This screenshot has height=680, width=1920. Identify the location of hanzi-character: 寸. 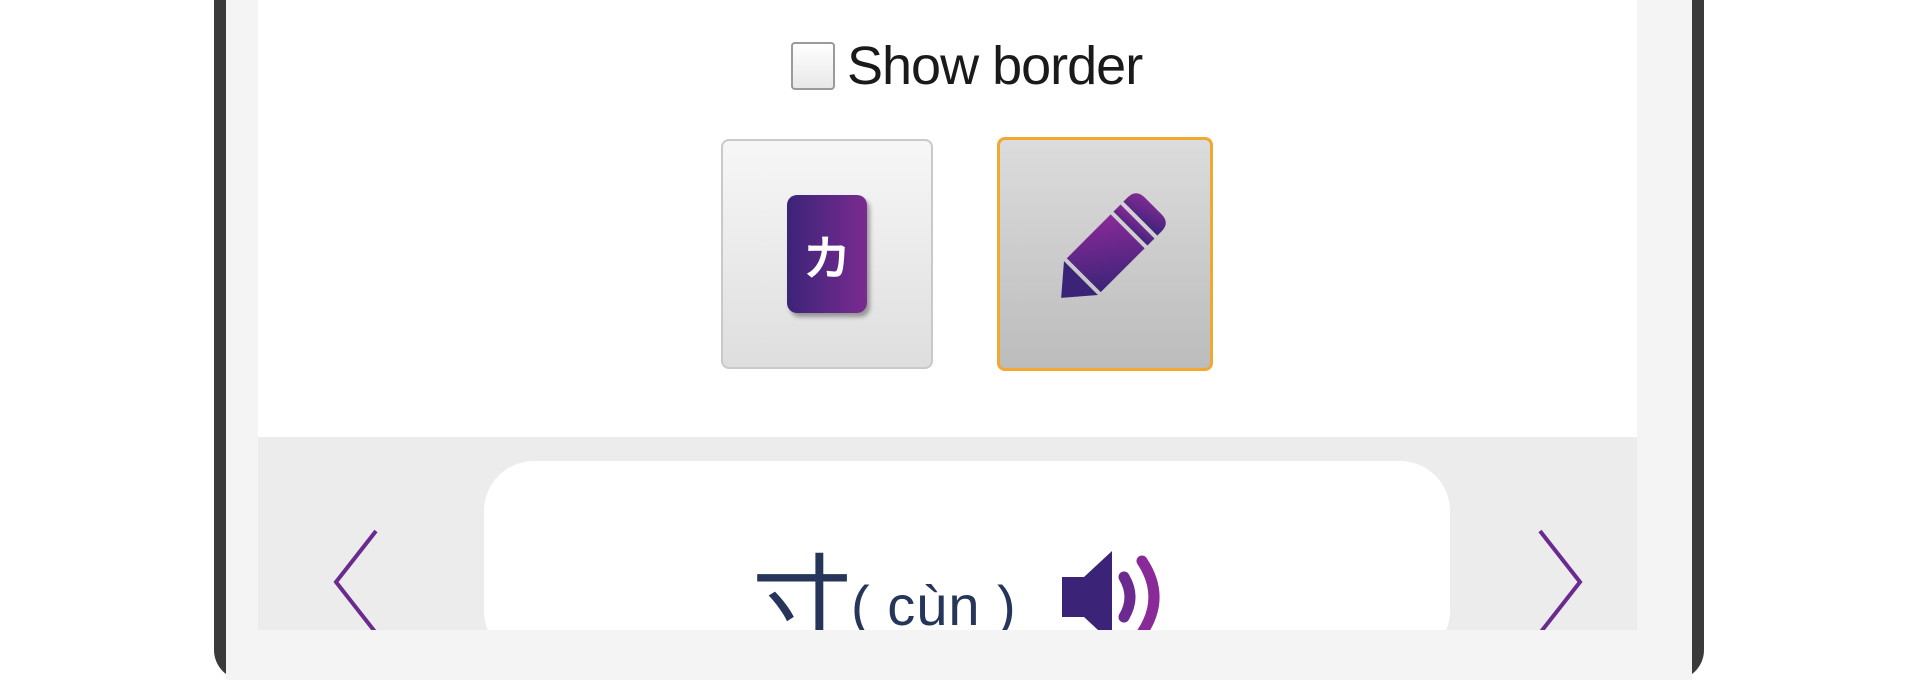
(802, 587).